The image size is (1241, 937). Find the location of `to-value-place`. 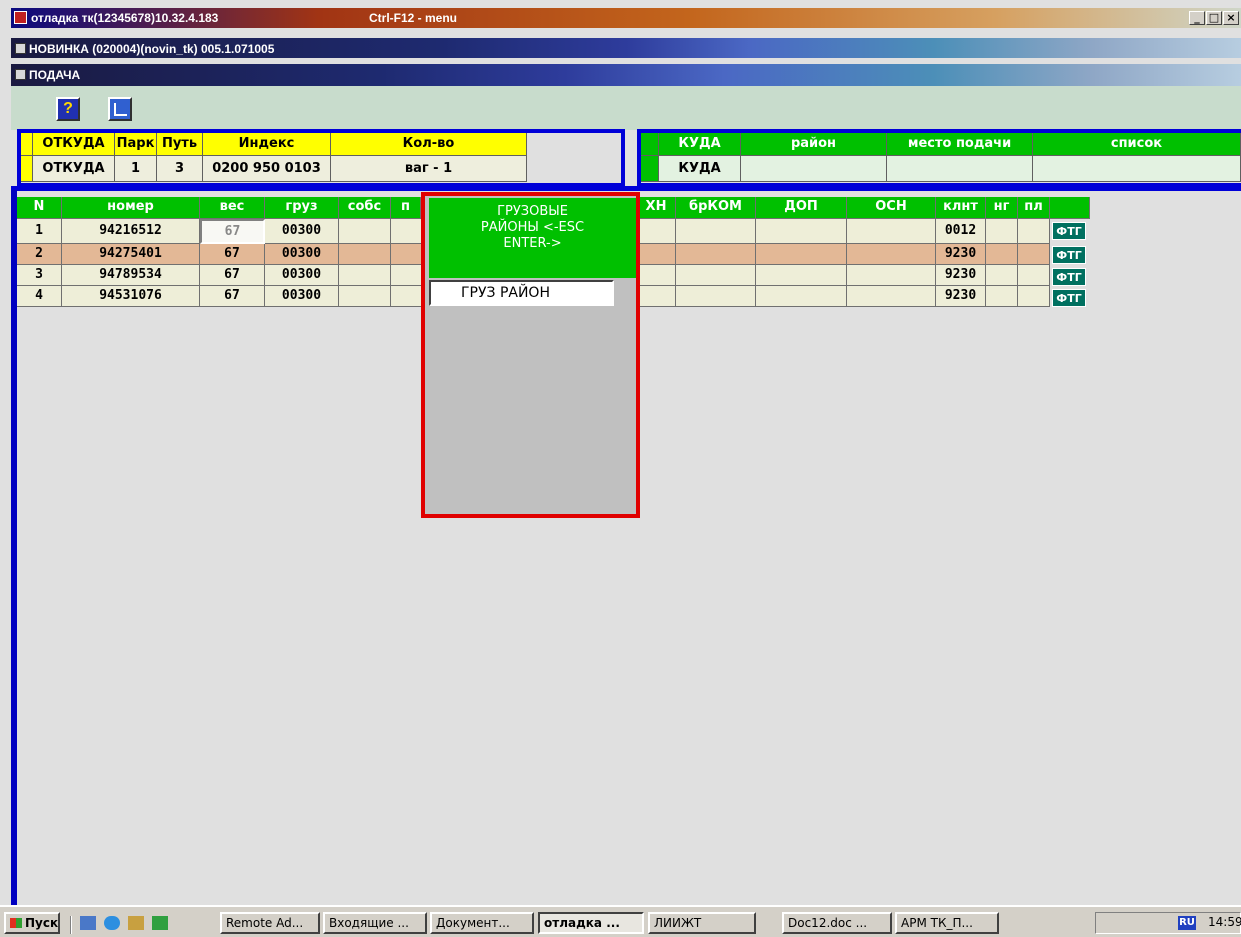

to-value-place is located at coordinates (960, 169).